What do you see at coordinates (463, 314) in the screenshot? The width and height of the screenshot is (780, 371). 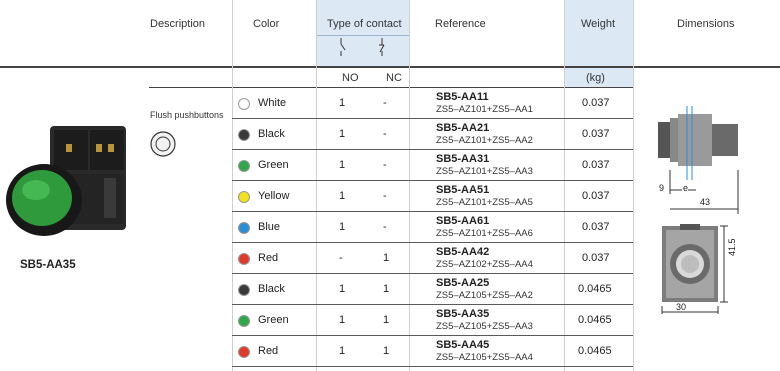 I see `reference-code: SB5-AA35` at bounding box center [463, 314].